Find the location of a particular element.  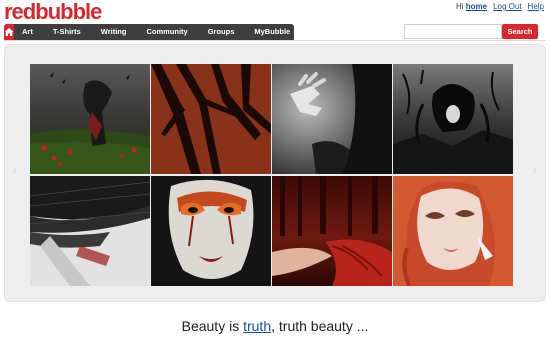

tile-image-tree-shadows is located at coordinates (211, 119).